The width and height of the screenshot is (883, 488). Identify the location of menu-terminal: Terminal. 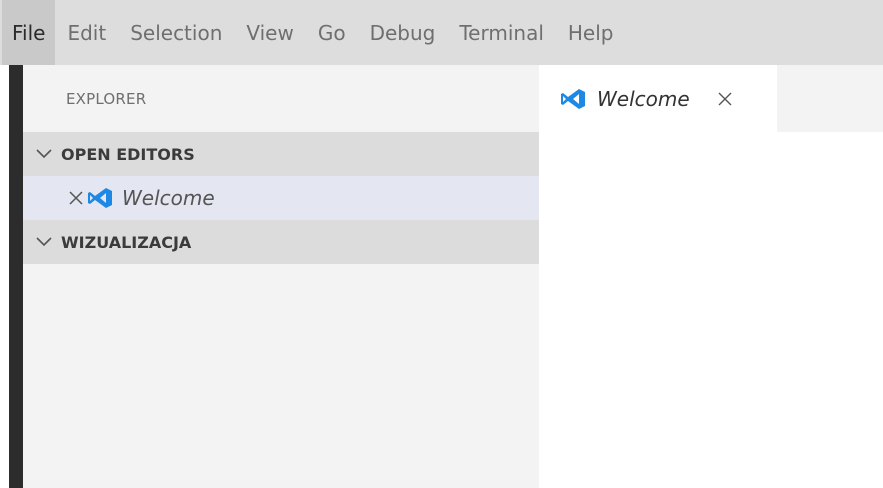
(501, 32).